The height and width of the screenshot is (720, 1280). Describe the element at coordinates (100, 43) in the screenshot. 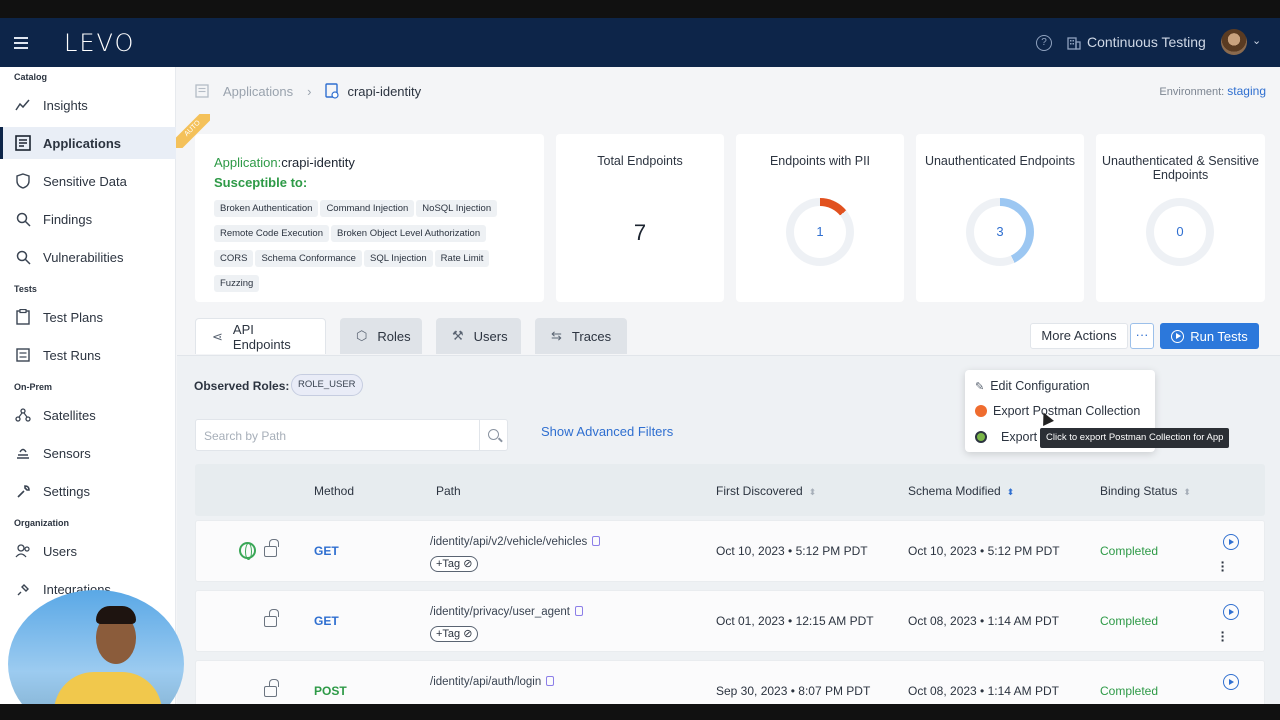

I see `logo: LEVO` at that location.